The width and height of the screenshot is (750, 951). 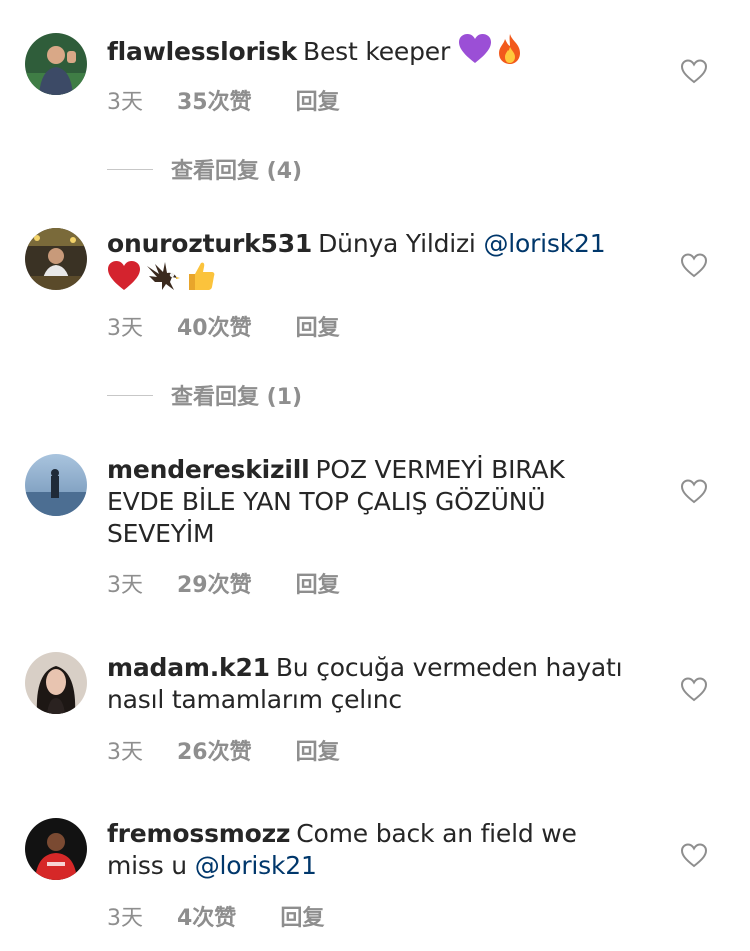 What do you see at coordinates (254, 699) in the screenshot?
I see `comment-body-line2: nasıl tamamlarım çelınc` at bounding box center [254, 699].